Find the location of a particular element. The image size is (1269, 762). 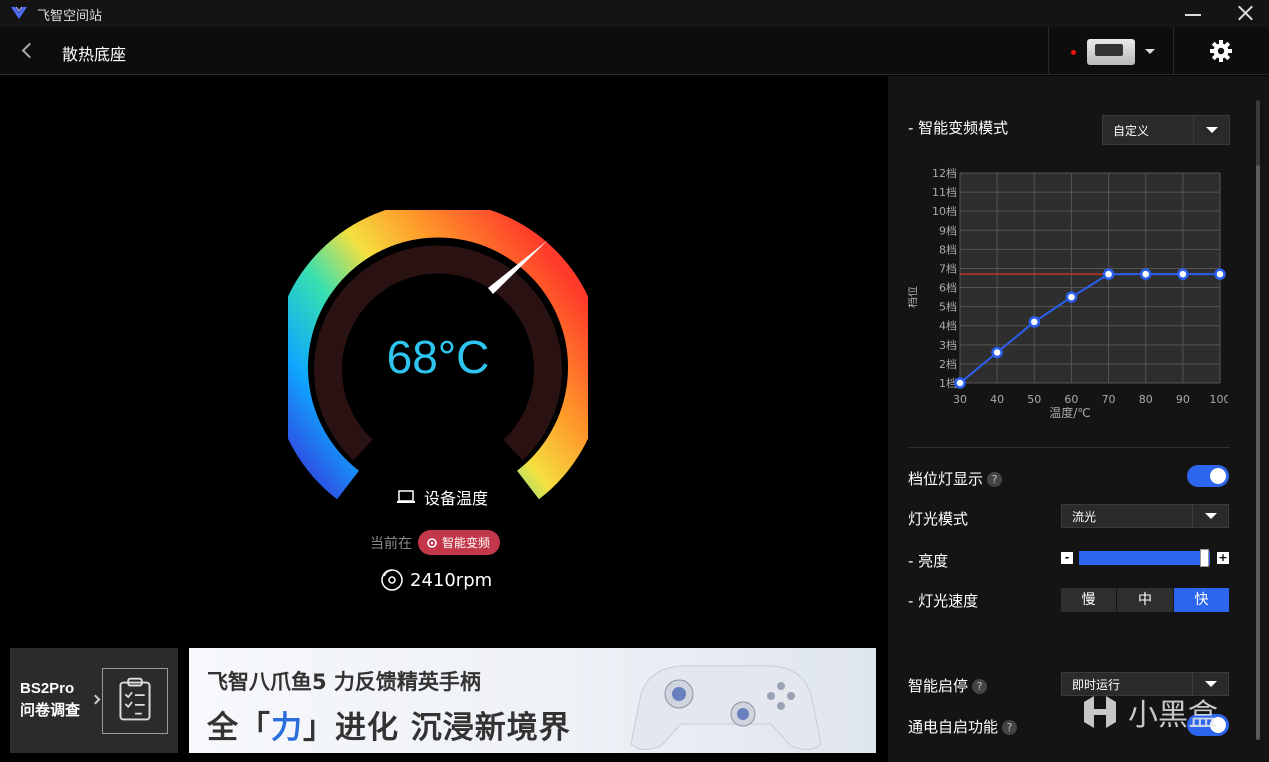

current-mode: 当前在 智能变频 is located at coordinates (435, 542).